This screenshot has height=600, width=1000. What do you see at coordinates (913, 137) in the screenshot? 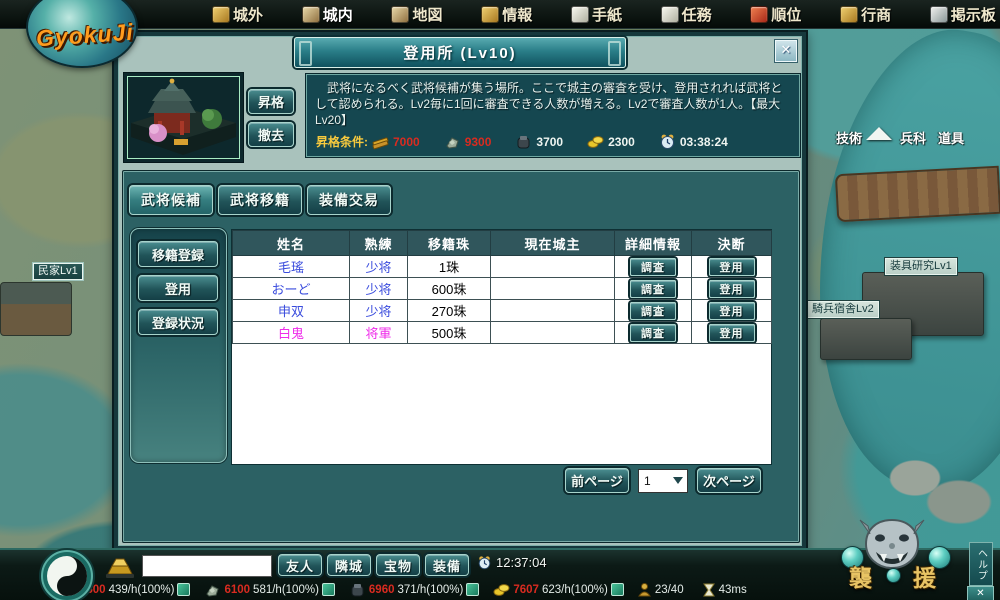
I see `hud-label-troops: 兵科` at bounding box center [913, 137].